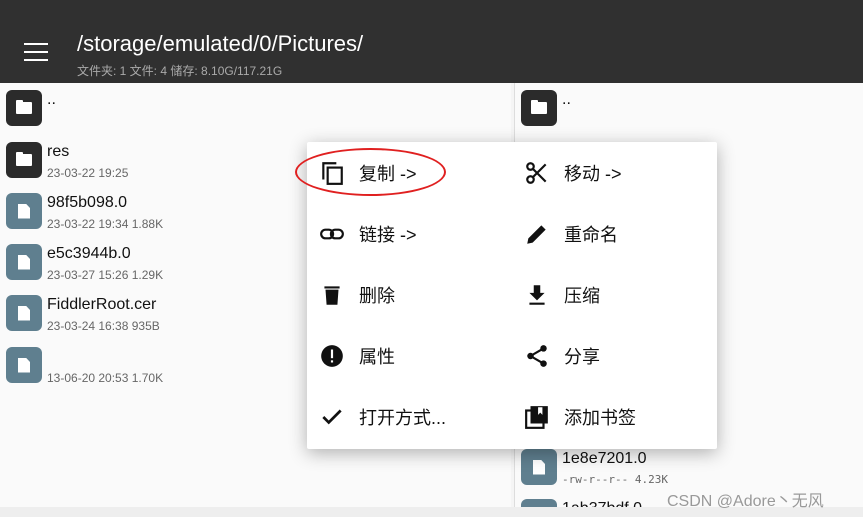 Image resolution: width=863 pixels, height=517 pixels. I want to click on file-meta: 13-06-20 20:53 1.70K, so click(105, 378).